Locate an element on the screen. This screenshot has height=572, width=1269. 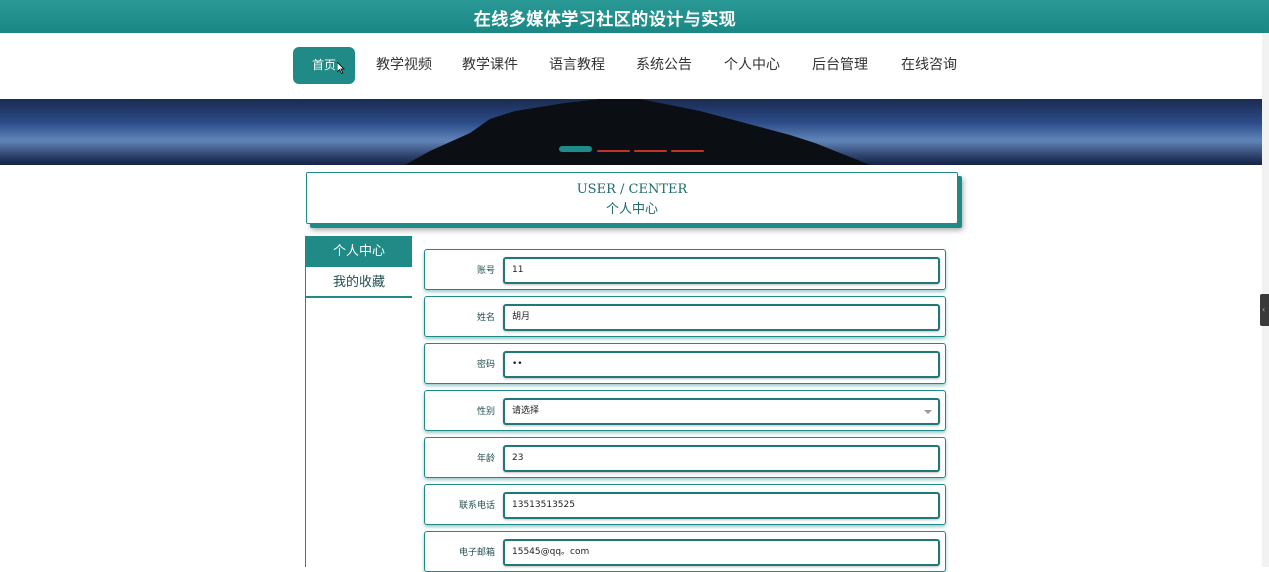
form-row-phone: 联系电话 13513513525 is located at coordinates (685, 504).